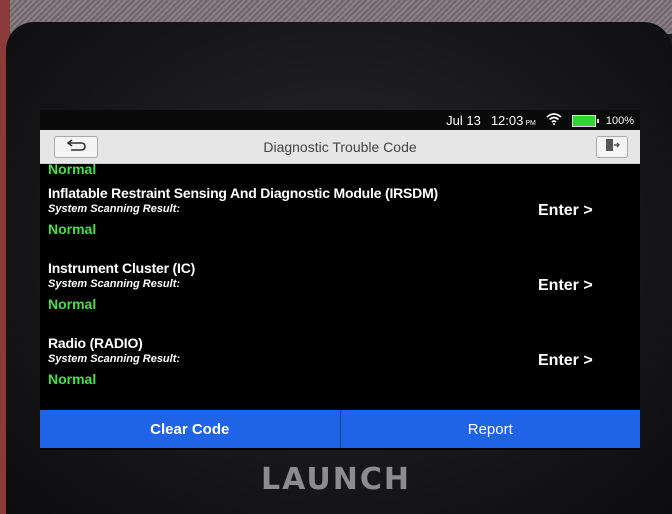  Describe the element at coordinates (72, 170) in the screenshot. I see `partial-item-status: Normal` at that location.